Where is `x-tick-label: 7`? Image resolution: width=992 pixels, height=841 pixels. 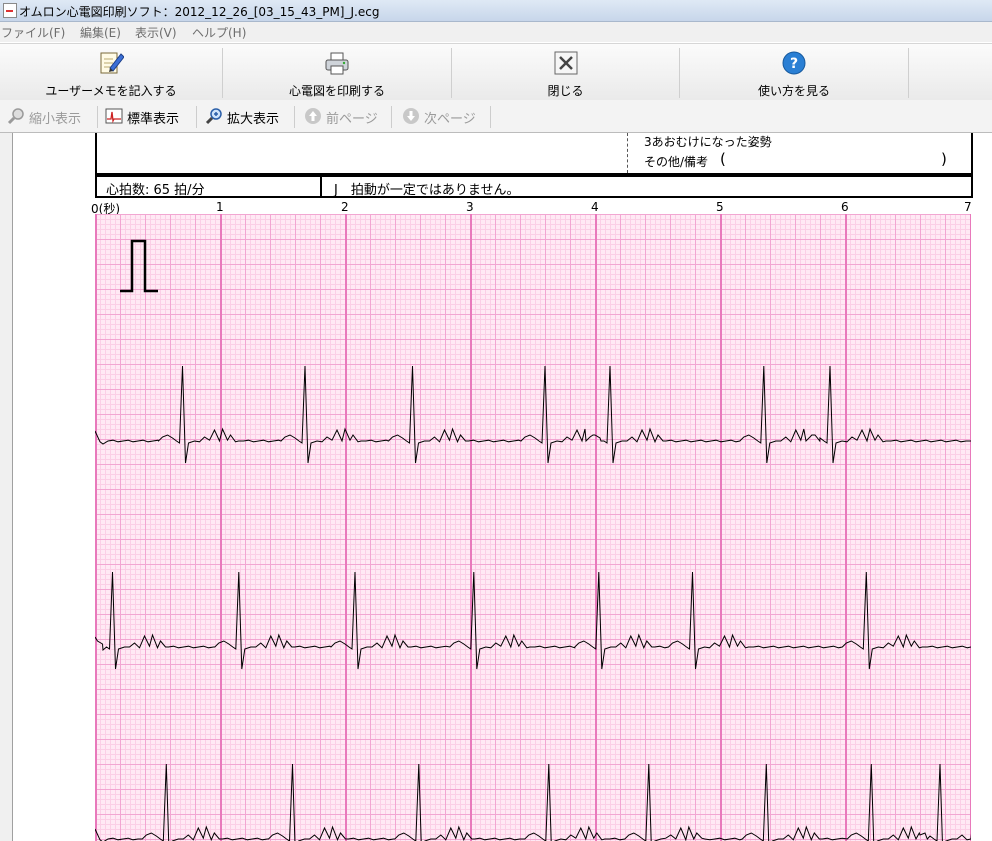
x-tick-label: 7 is located at coordinates (968, 207).